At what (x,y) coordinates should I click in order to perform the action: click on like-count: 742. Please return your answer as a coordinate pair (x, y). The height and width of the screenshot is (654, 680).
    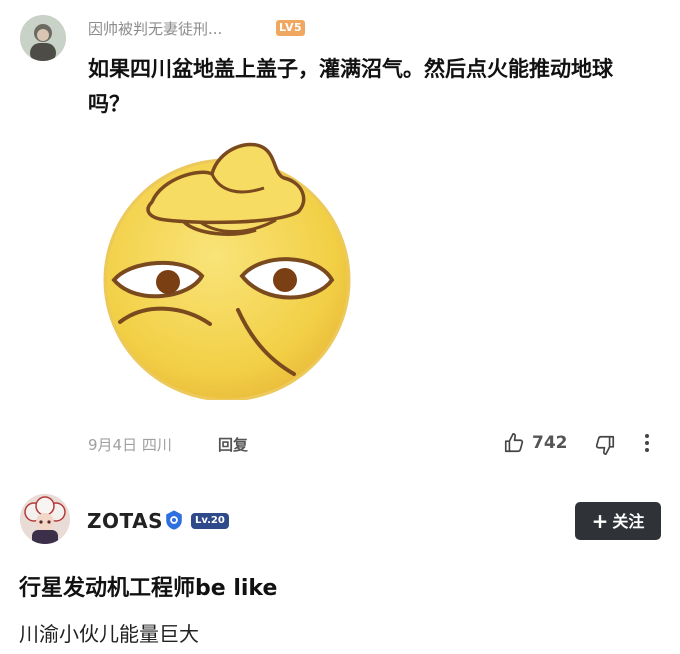
    Looking at the image, I should click on (550, 443).